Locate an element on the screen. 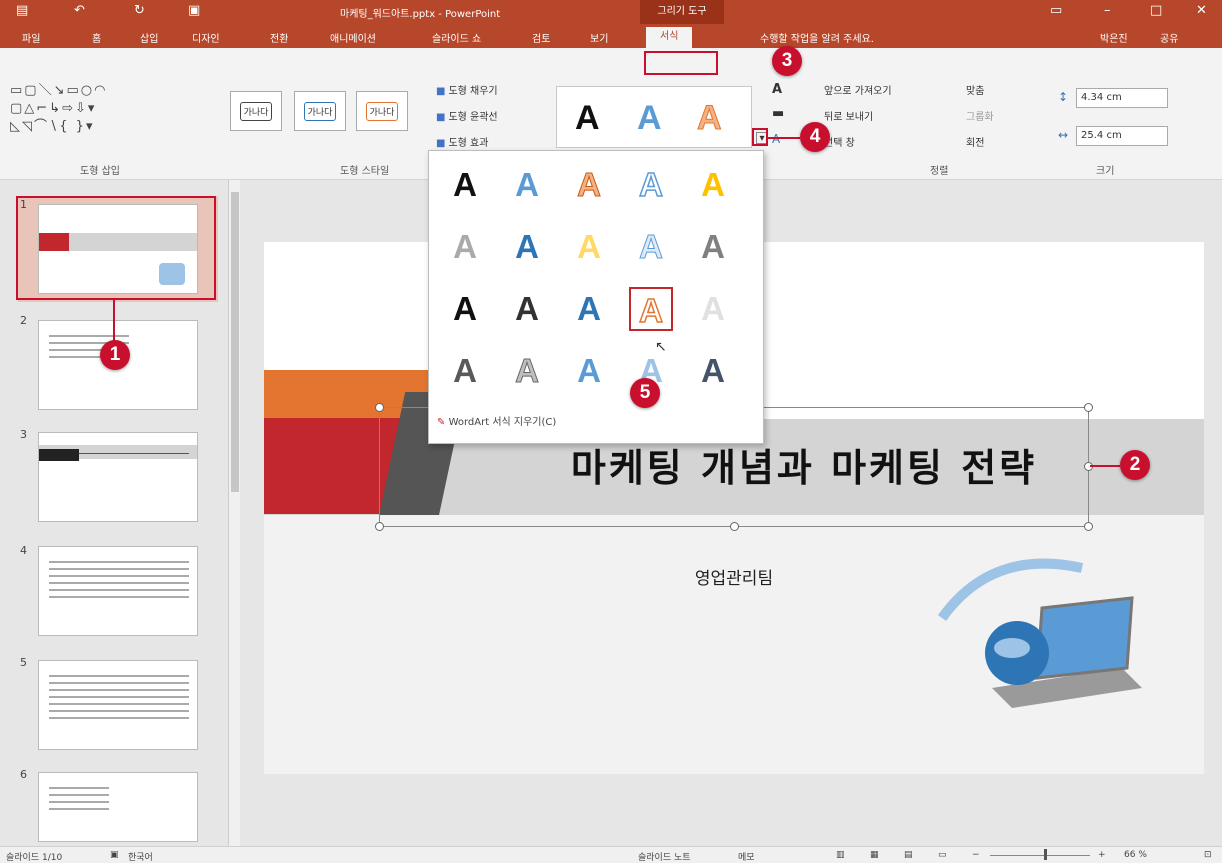  text-outline-icon: ▬ is located at coordinates (778, 113).